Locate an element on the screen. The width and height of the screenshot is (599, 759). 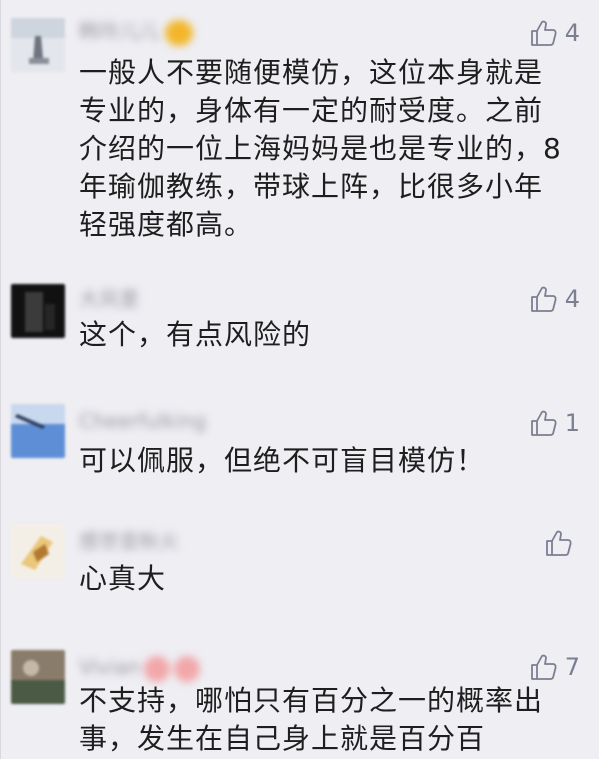
comment-item: 大风里 4 这个，有点风险的 is located at coordinates (300, 325).